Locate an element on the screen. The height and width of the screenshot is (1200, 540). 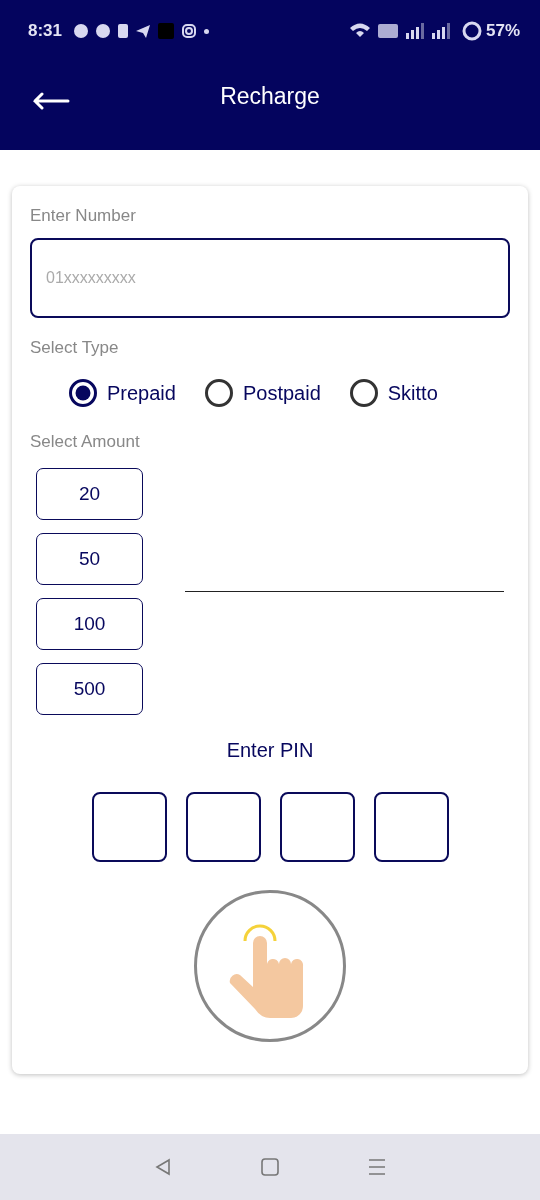
field-label: Select Amount is located at coordinates (85, 442).